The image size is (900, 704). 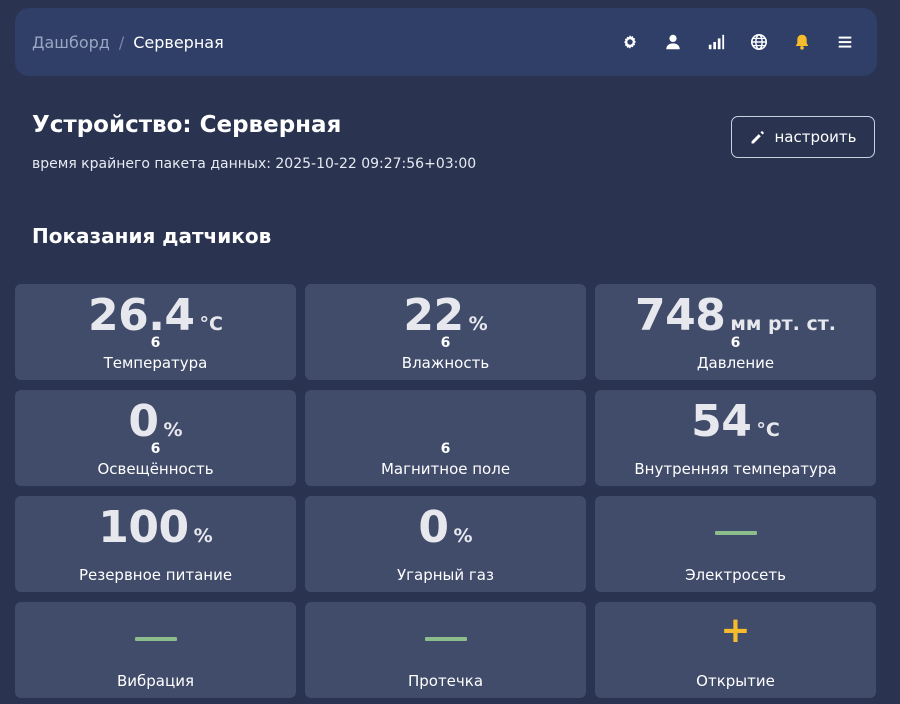 What do you see at coordinates (815, 137) in the screenshot?
I see `configure-button-label: настроить` at bounding box center [815, 137].